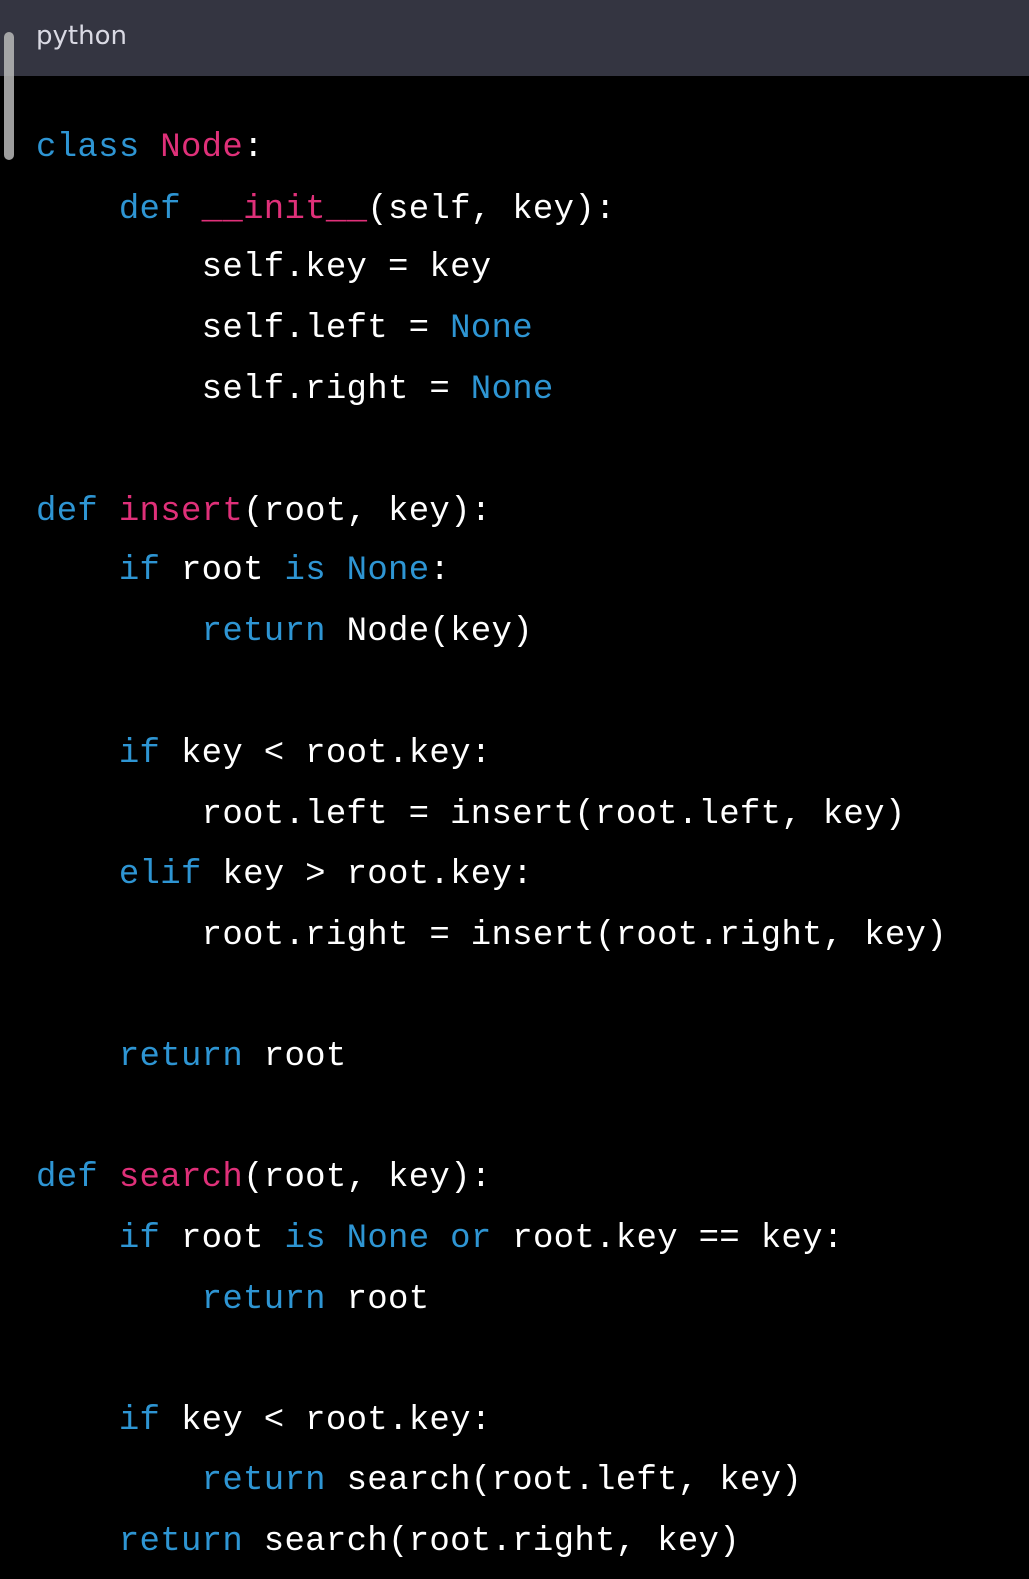 Image resolution: width=1029 pixels, height=1579 pixels. I want to click on code-line: root.left = insert(root.left, key), so click(471, 815).